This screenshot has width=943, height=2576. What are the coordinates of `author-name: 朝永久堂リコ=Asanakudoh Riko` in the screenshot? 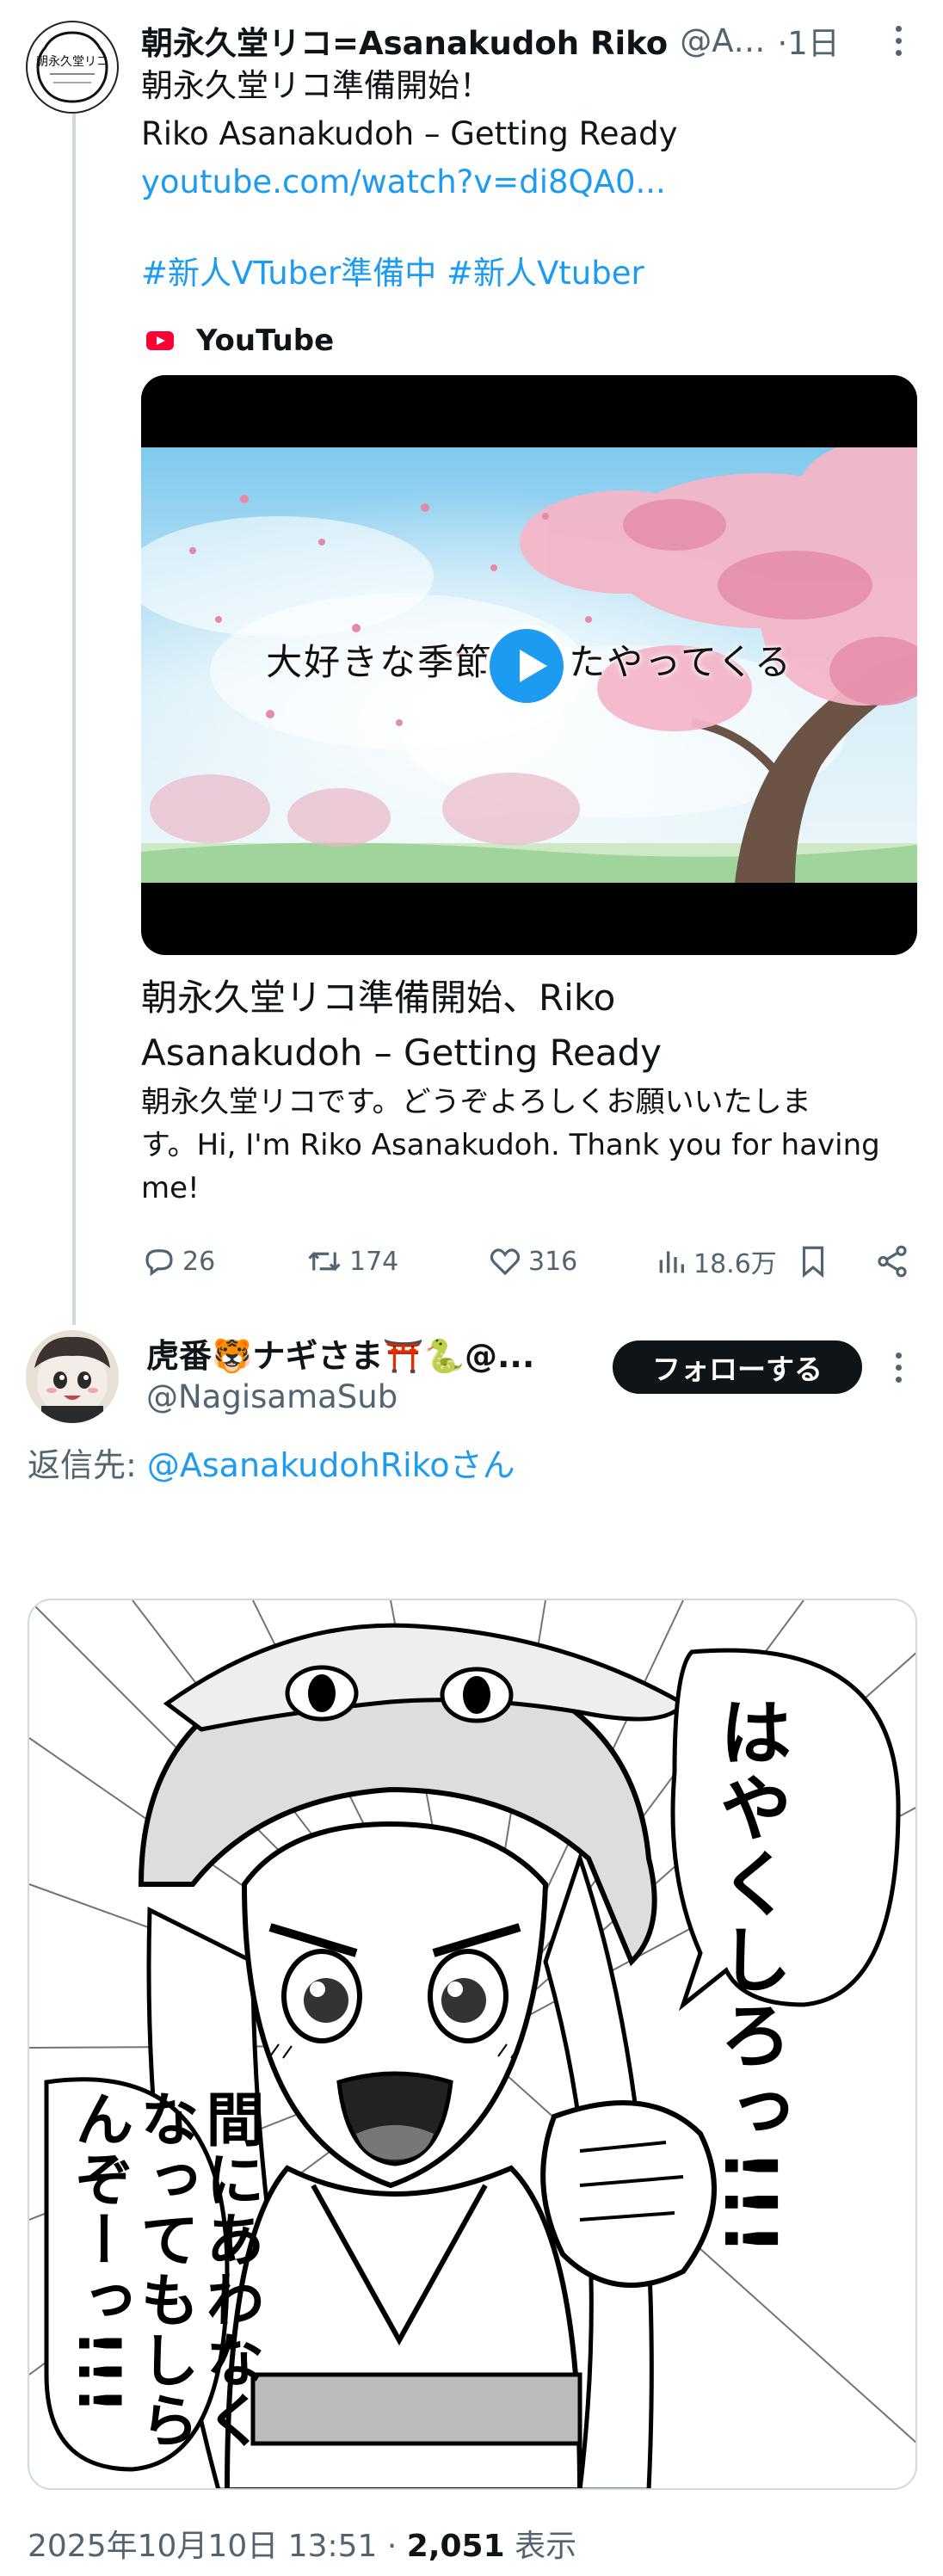 It's located at (404, 40).